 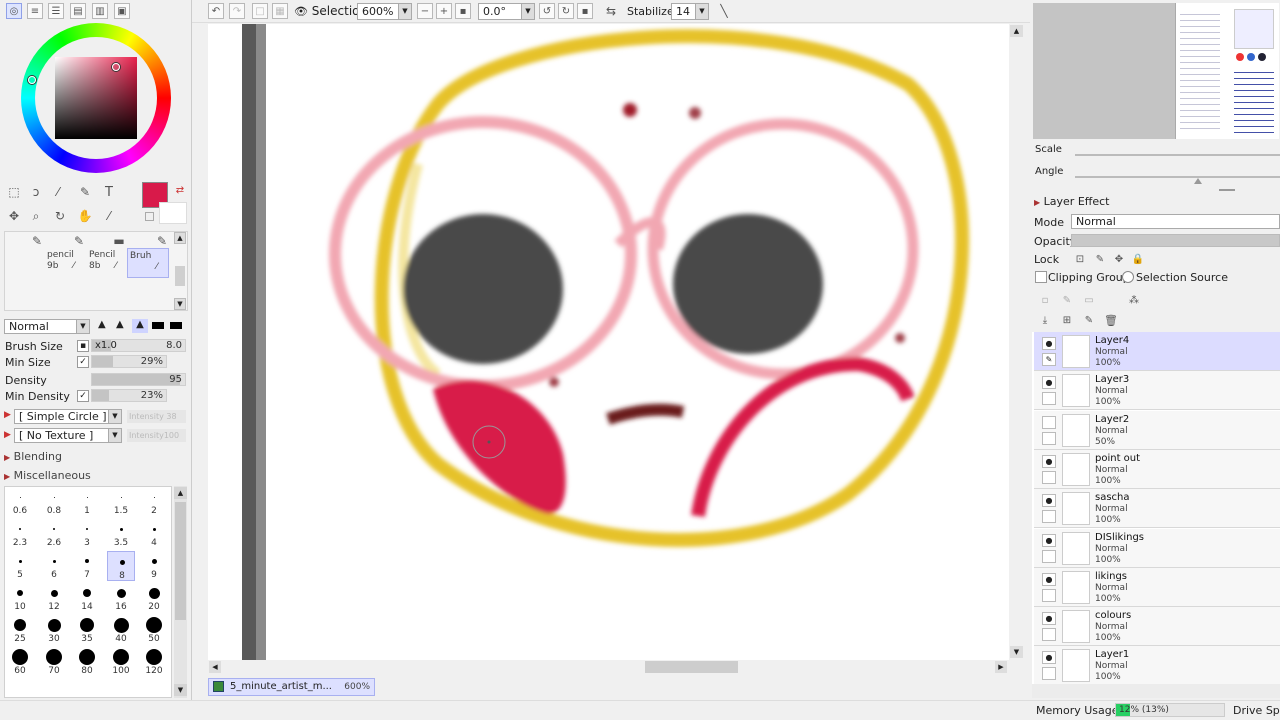 I want to click on airbrush-preset-icon: ✎, so click(x=37, y=241).